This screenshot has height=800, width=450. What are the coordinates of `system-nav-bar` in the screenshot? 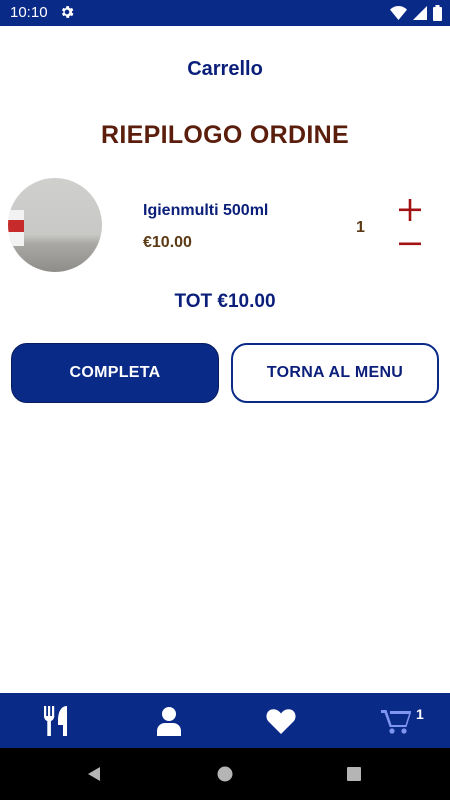 It's located at (225, 774).